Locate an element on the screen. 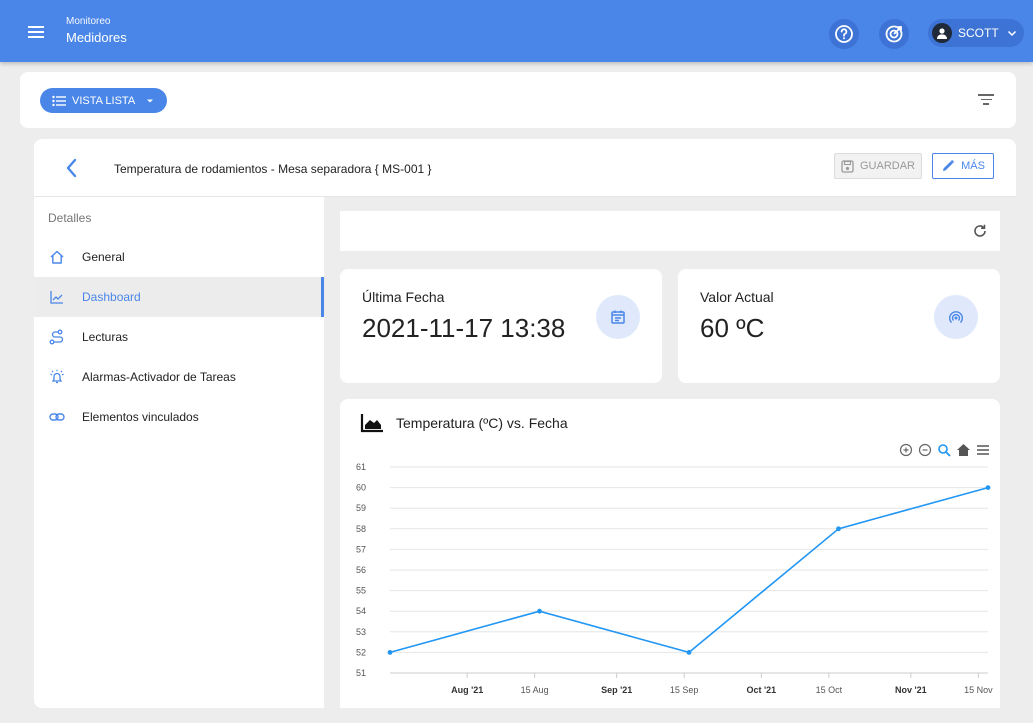  sidebar-item-label: Alarmas-Activador de Tareas is located at coordinates (159, 377).